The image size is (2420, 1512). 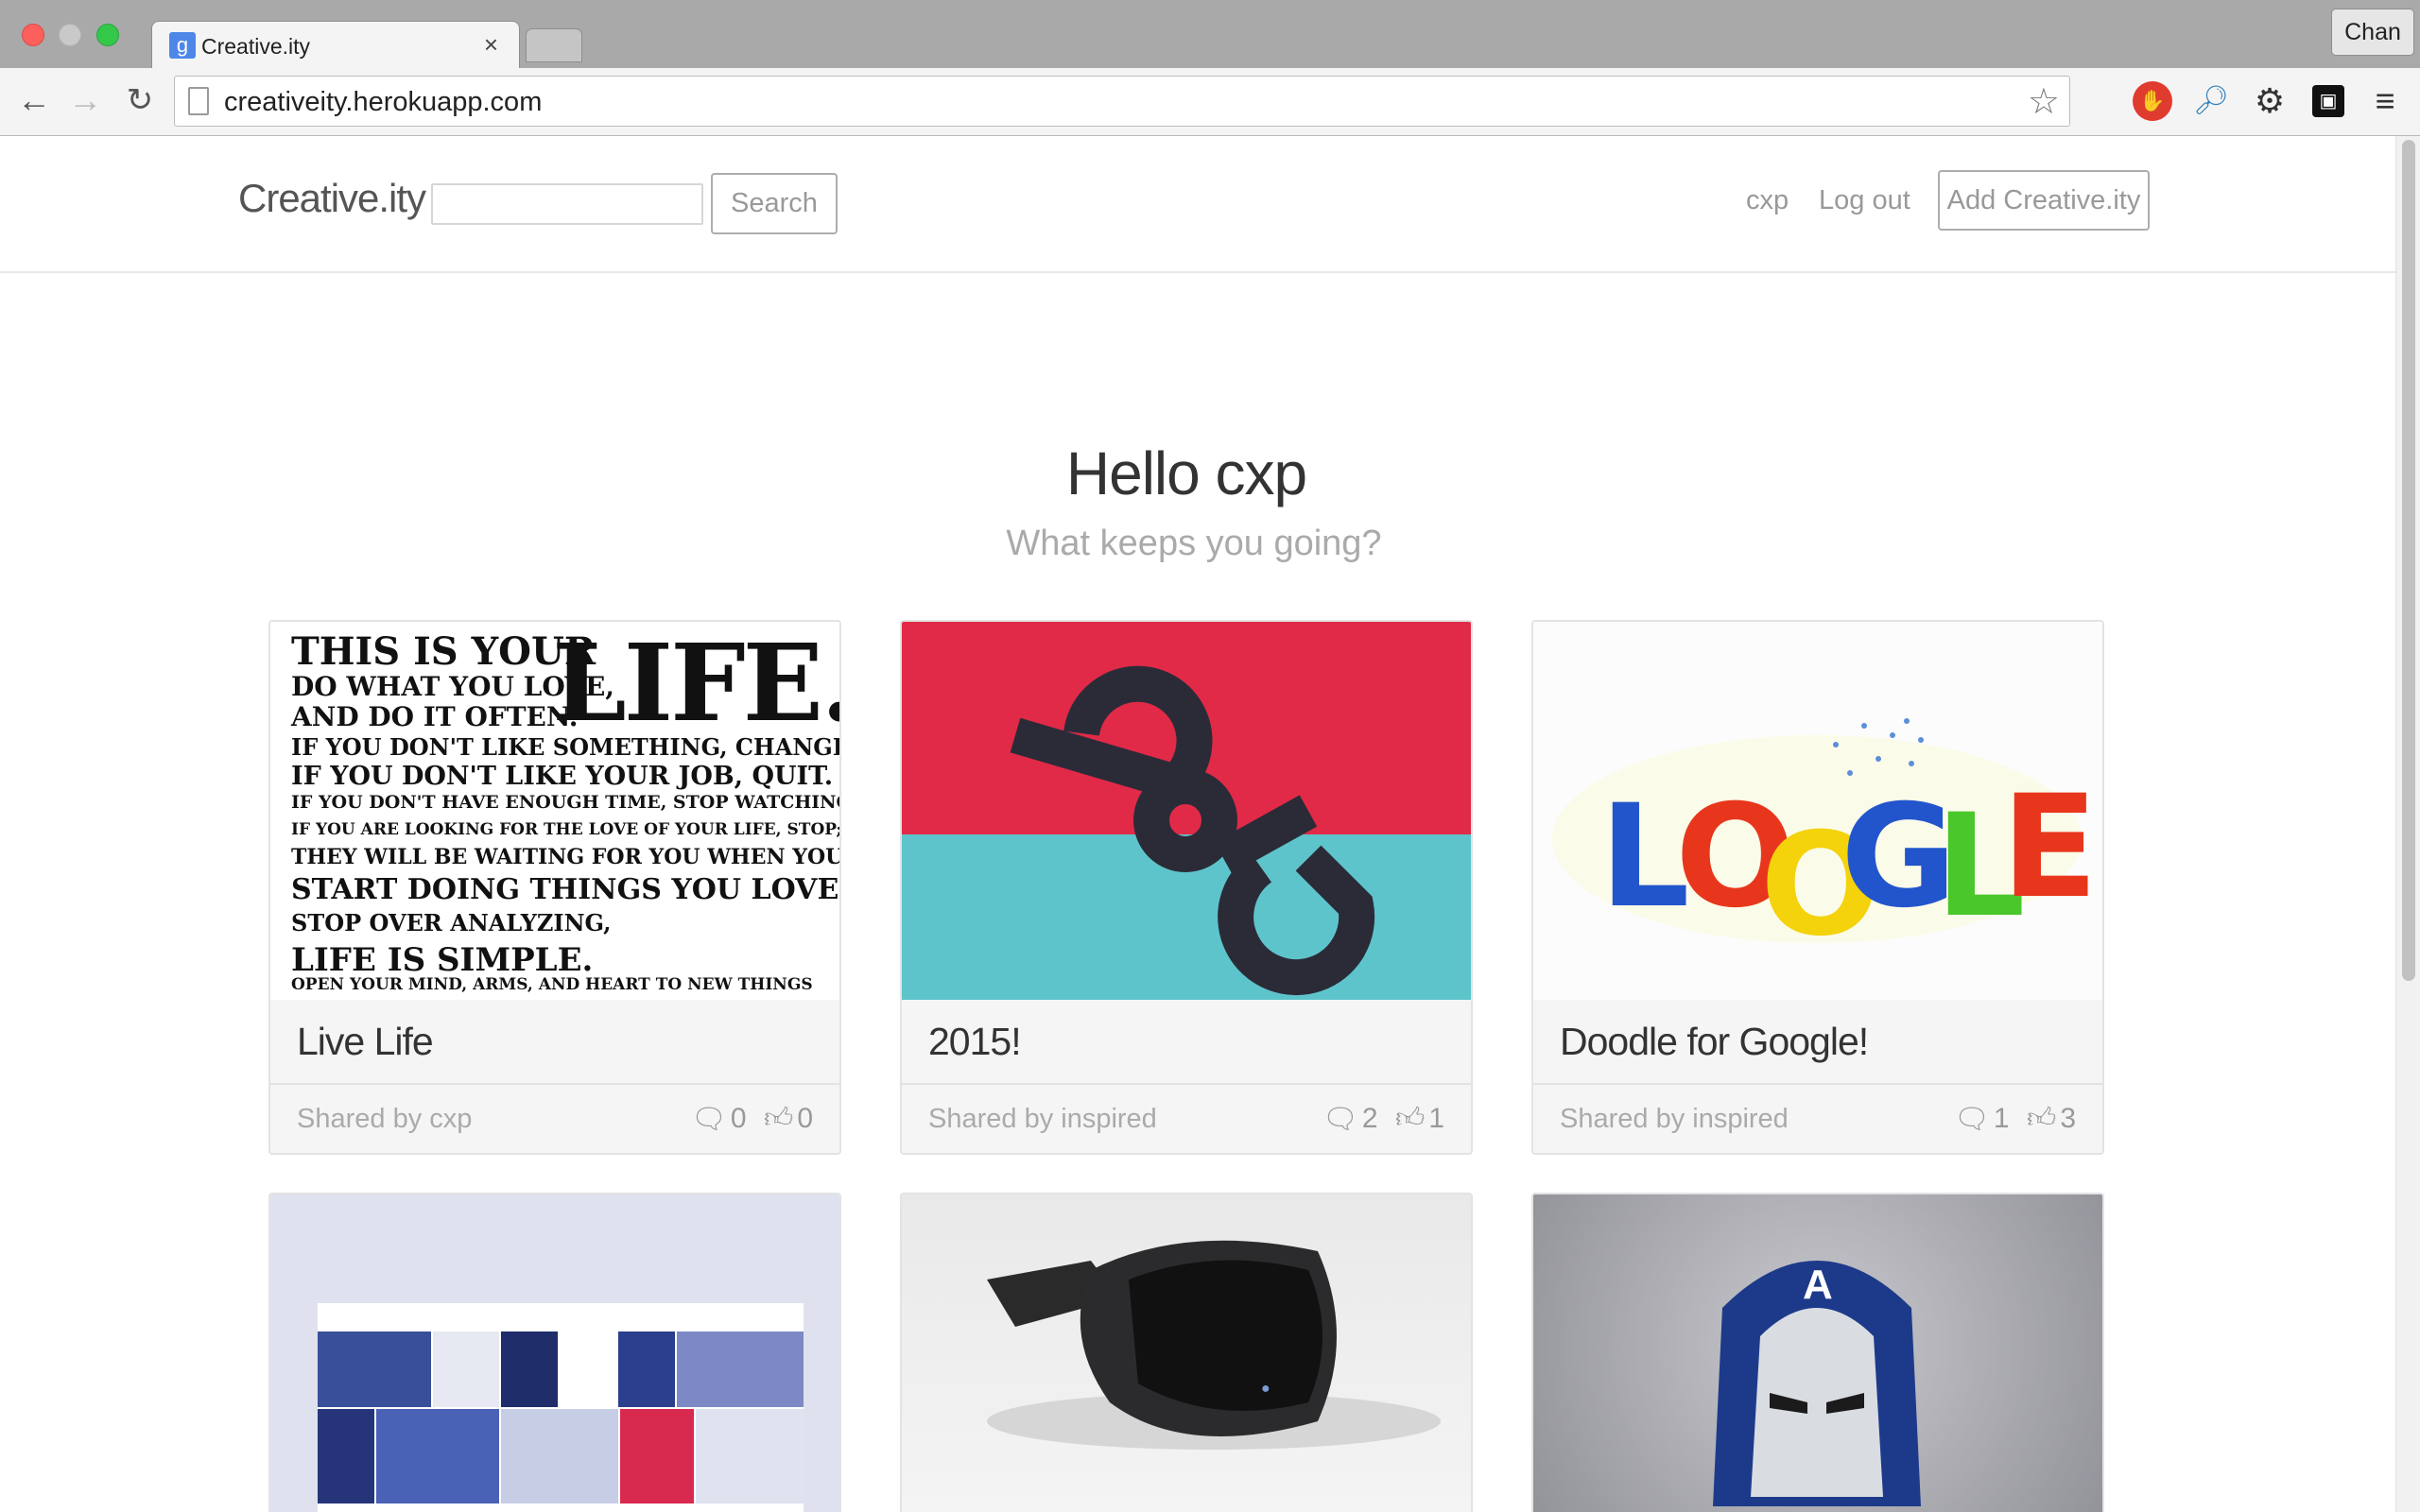 What do you see at coordinates (2385, 101) in the screenshot?
I see `hamburger-icon: ≡` at bounding box center [2385, 101].